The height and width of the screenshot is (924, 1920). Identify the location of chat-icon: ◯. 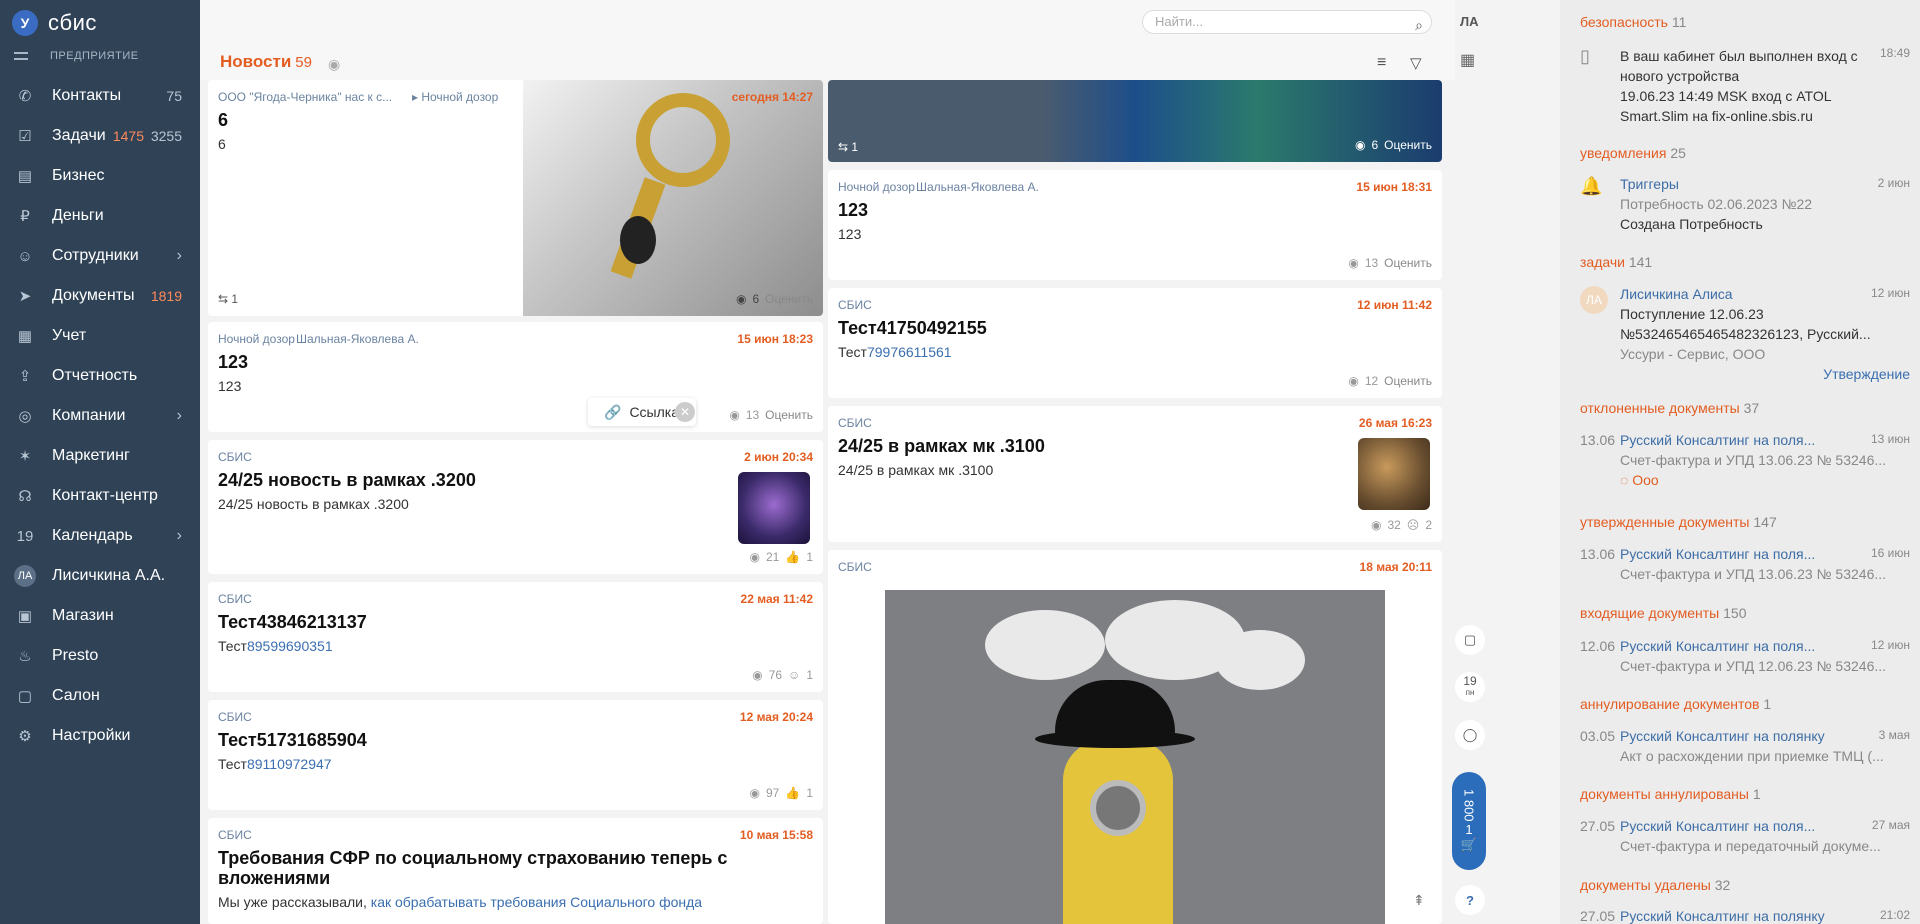
(1470, 735).